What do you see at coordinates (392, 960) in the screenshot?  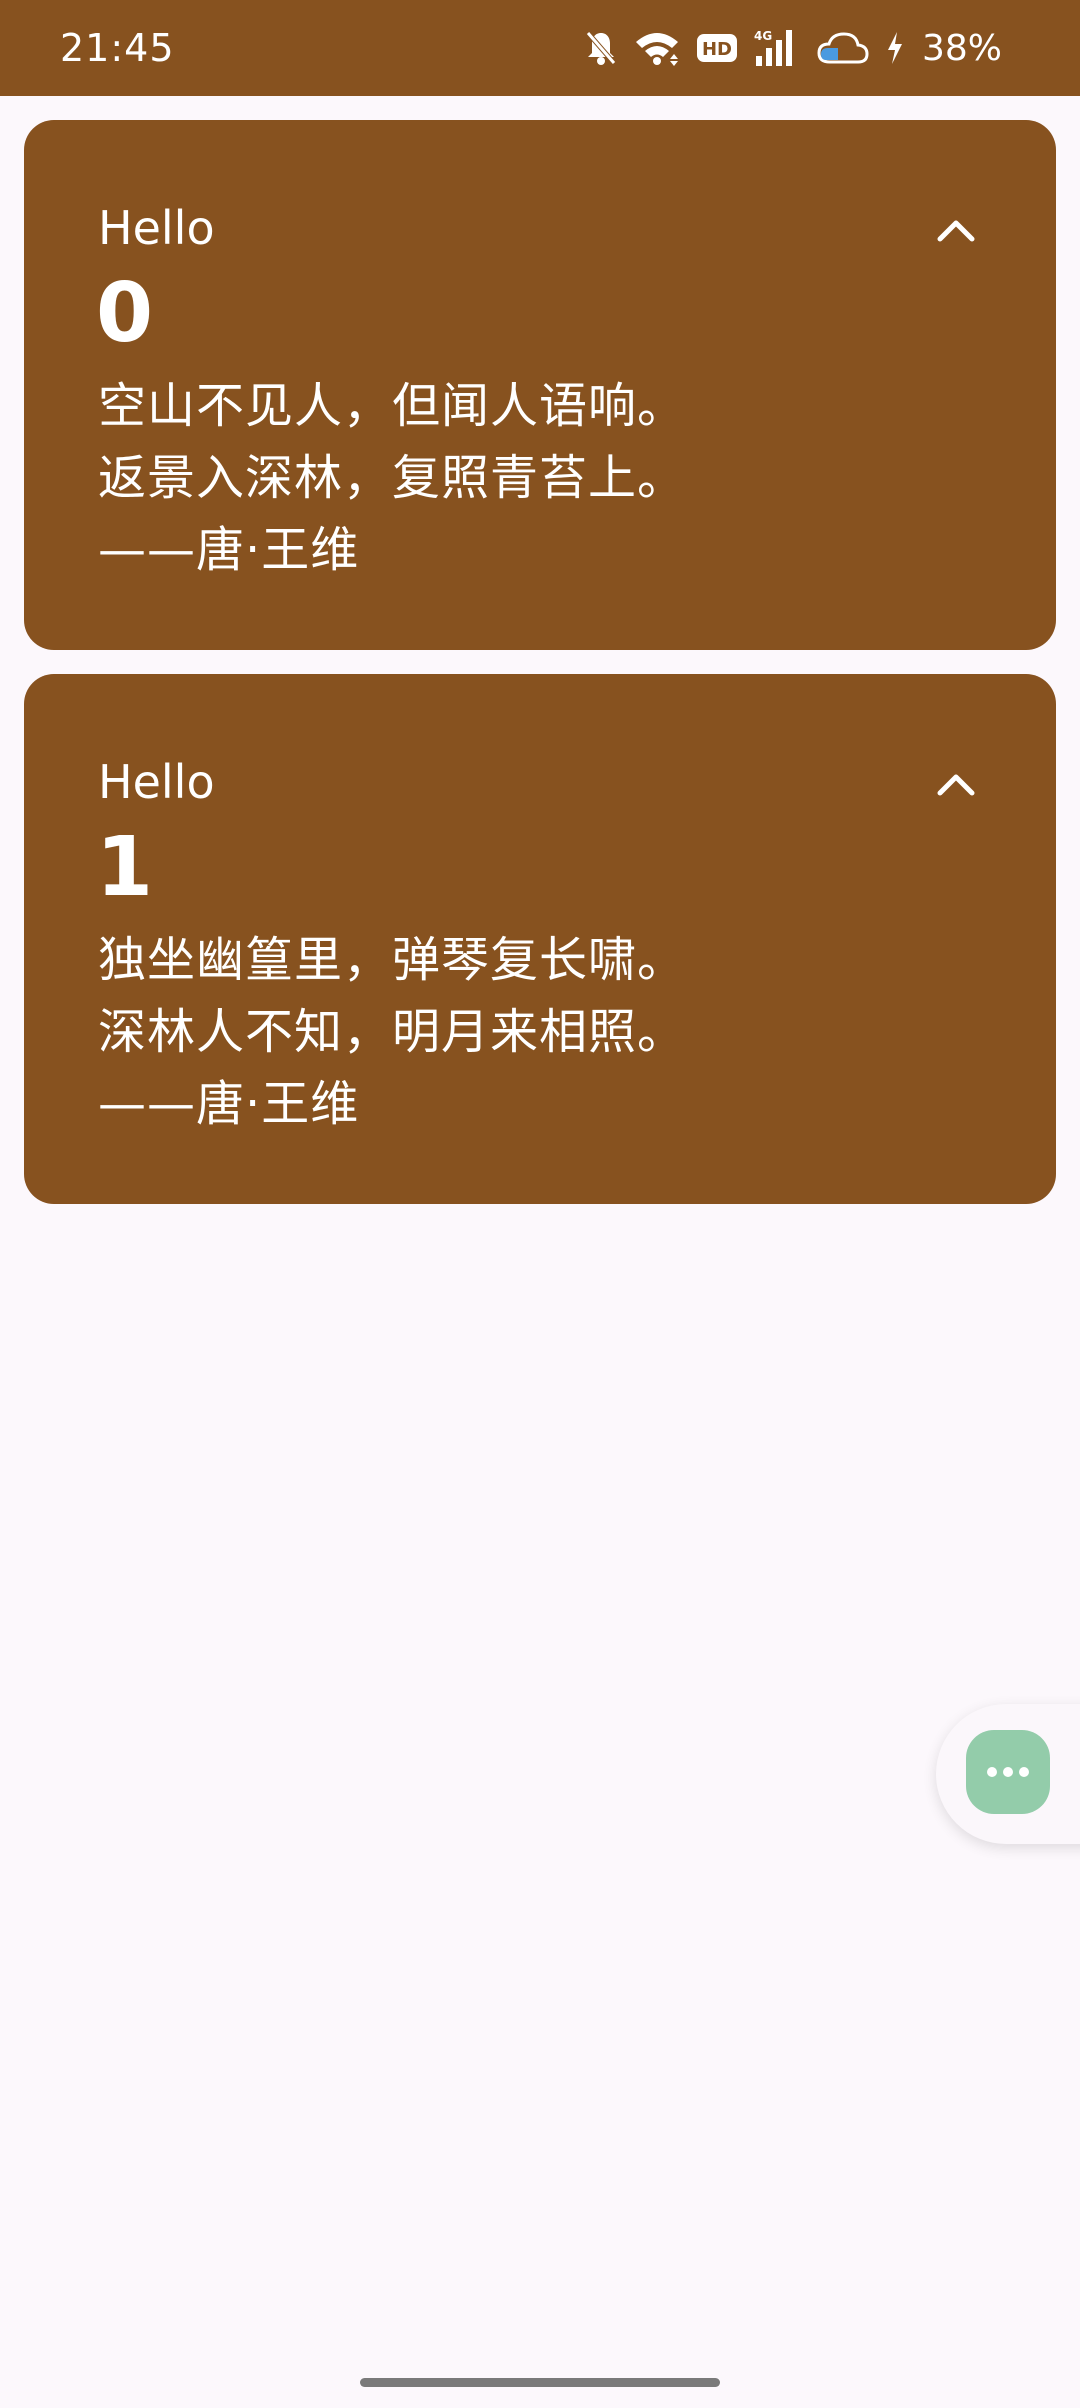 I see `poem-line: 独坐幽篁里，弹琴复长啸。` at bounding box center [392, 960].